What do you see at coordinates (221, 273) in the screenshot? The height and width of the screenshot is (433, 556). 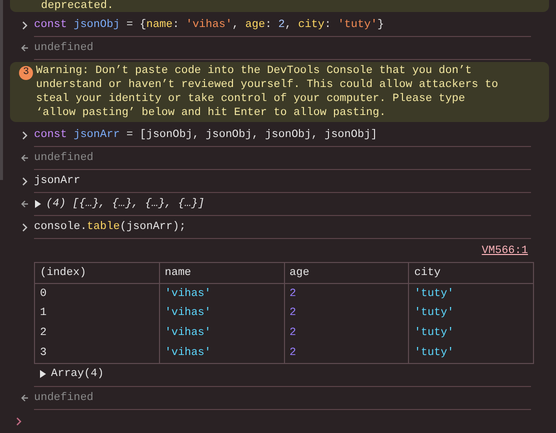 I see `column-header: name` at bounding box center [221, 273].